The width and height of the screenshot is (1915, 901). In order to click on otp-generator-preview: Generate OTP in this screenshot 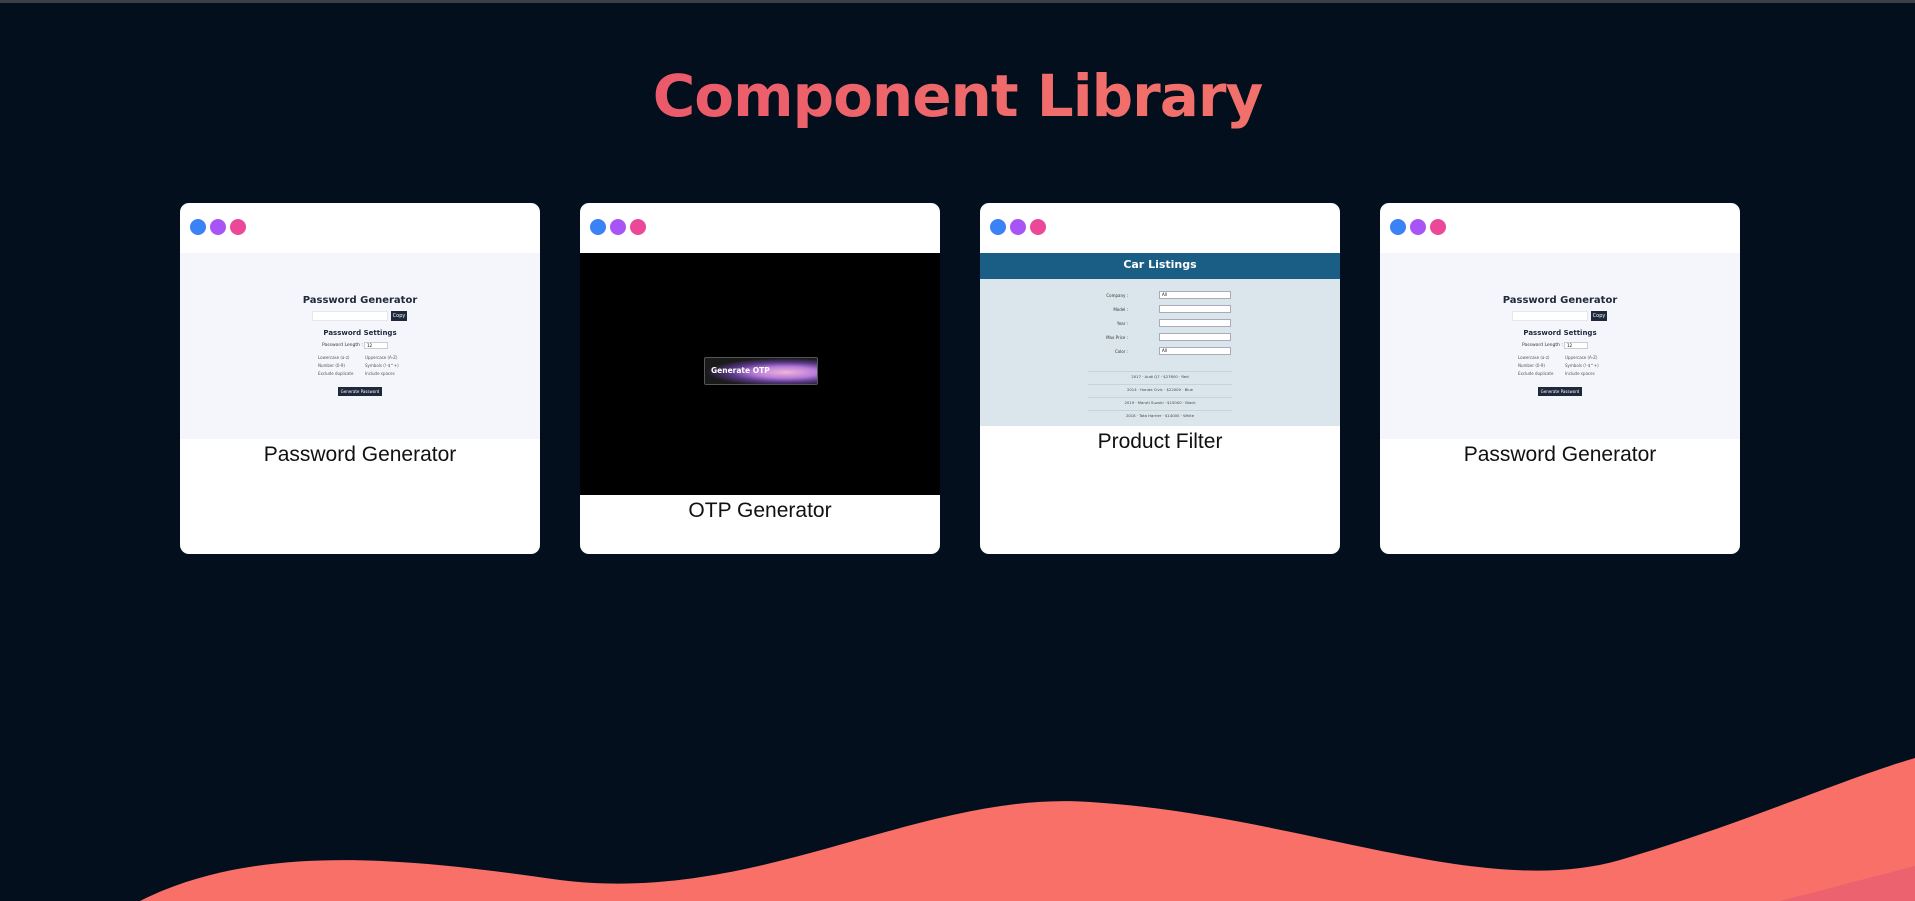, I will do `click(760, 374)`.